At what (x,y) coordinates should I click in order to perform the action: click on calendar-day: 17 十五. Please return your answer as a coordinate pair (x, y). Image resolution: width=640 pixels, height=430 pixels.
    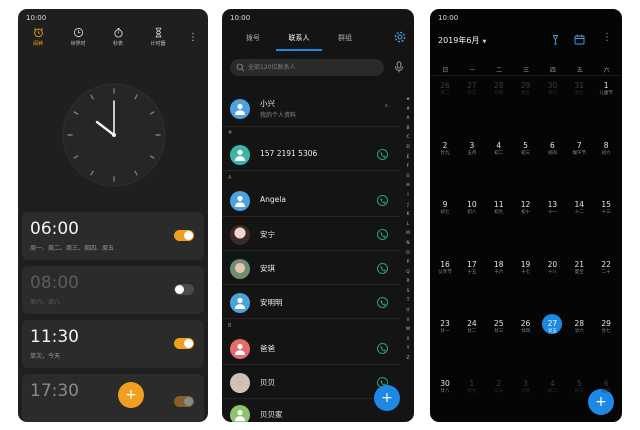
    Looking at the image, I should click on (472, 268).